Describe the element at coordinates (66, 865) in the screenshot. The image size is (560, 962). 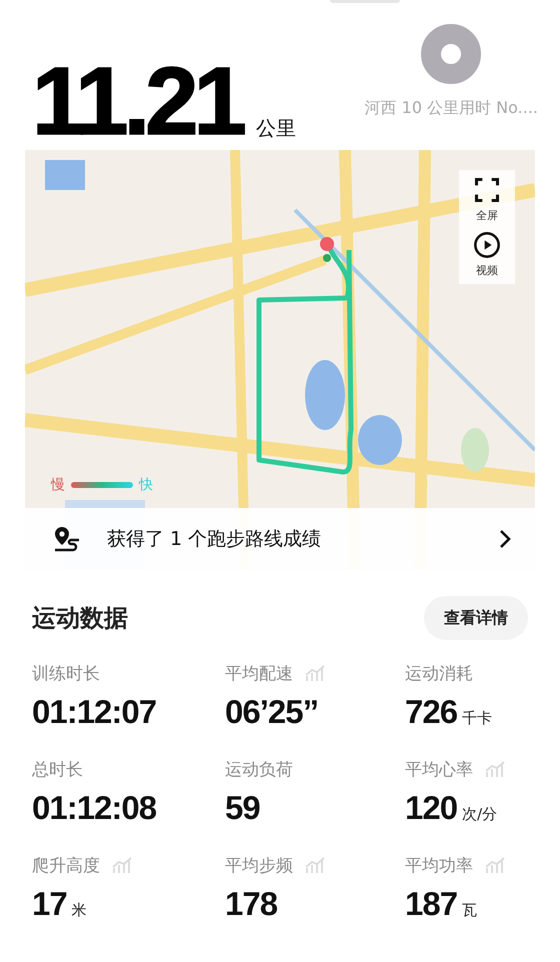
I see `metric-label: 爬升高度` at that location.